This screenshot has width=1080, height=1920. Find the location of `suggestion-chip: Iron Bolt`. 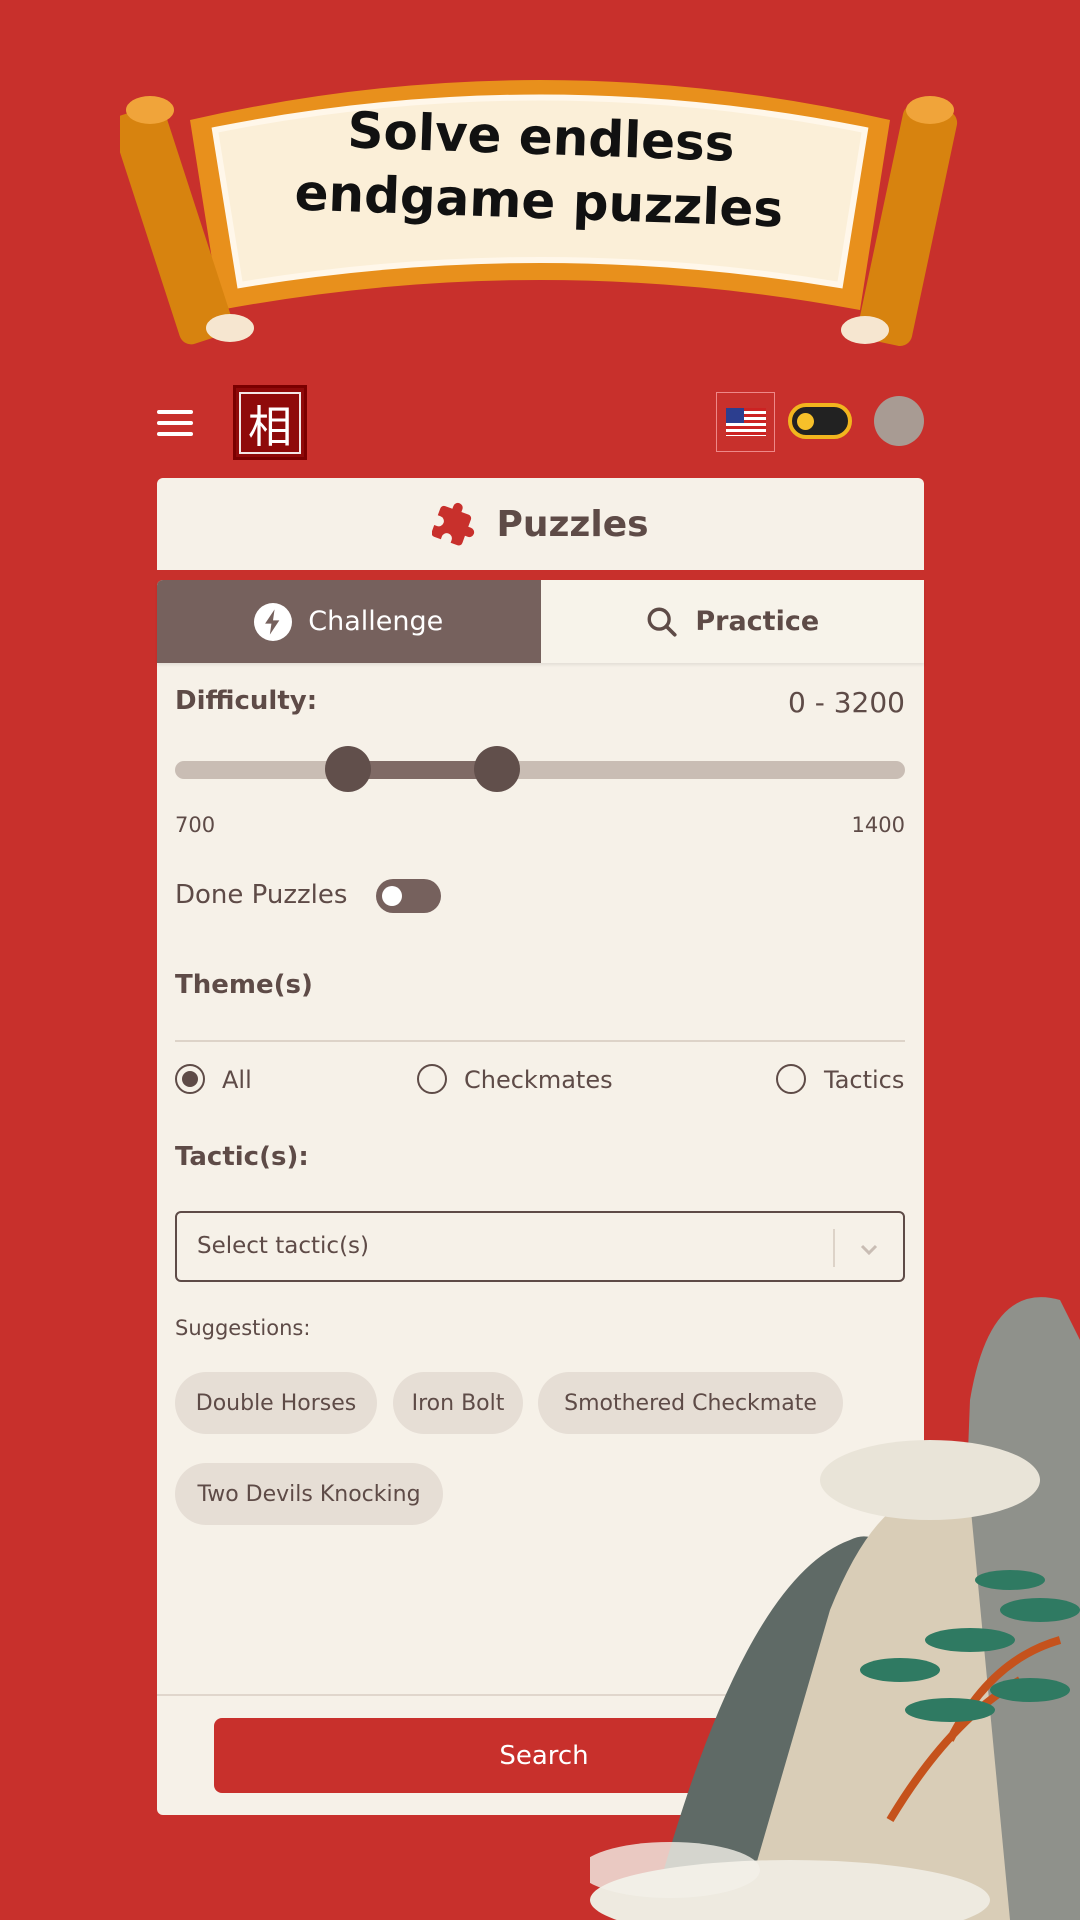

suggestion-chip: Iron Bolt is located at coordinates (458, 1403).